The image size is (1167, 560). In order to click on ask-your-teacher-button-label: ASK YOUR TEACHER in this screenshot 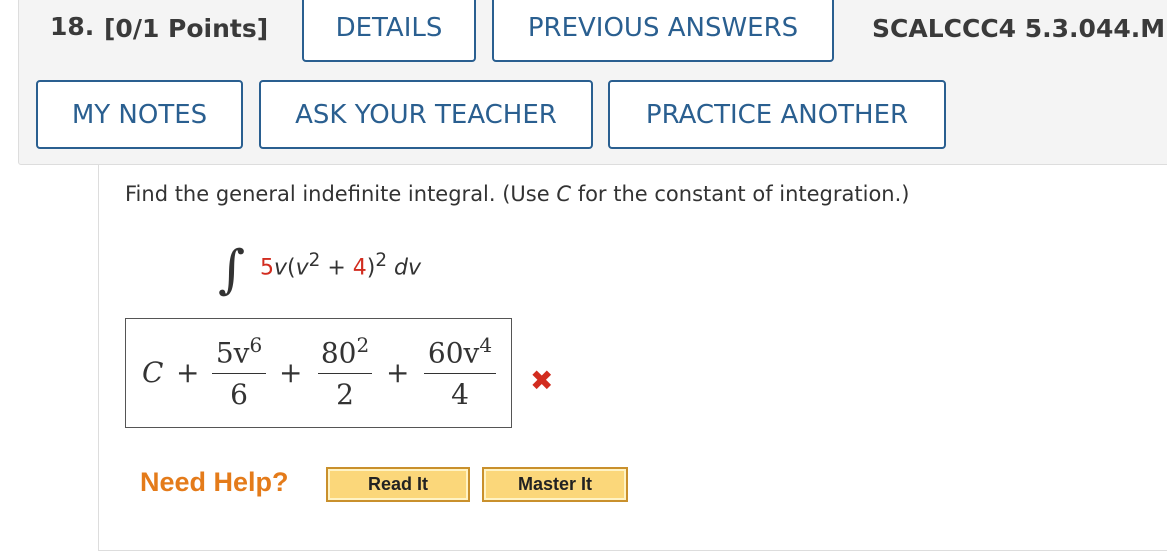, I will do `click(426, 114)`.